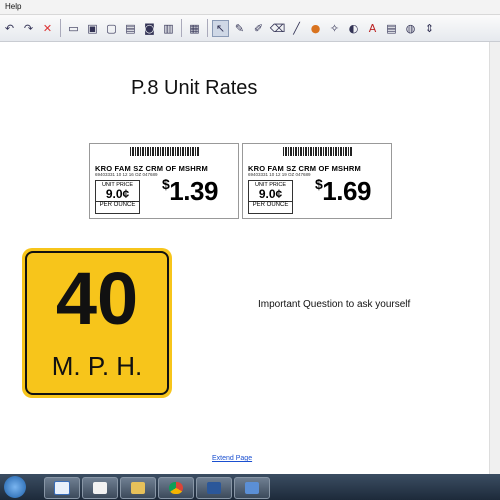 This screenshot has width=500, height=500. I want to click on magic-pen-icon: ✧, so click(334, 28).